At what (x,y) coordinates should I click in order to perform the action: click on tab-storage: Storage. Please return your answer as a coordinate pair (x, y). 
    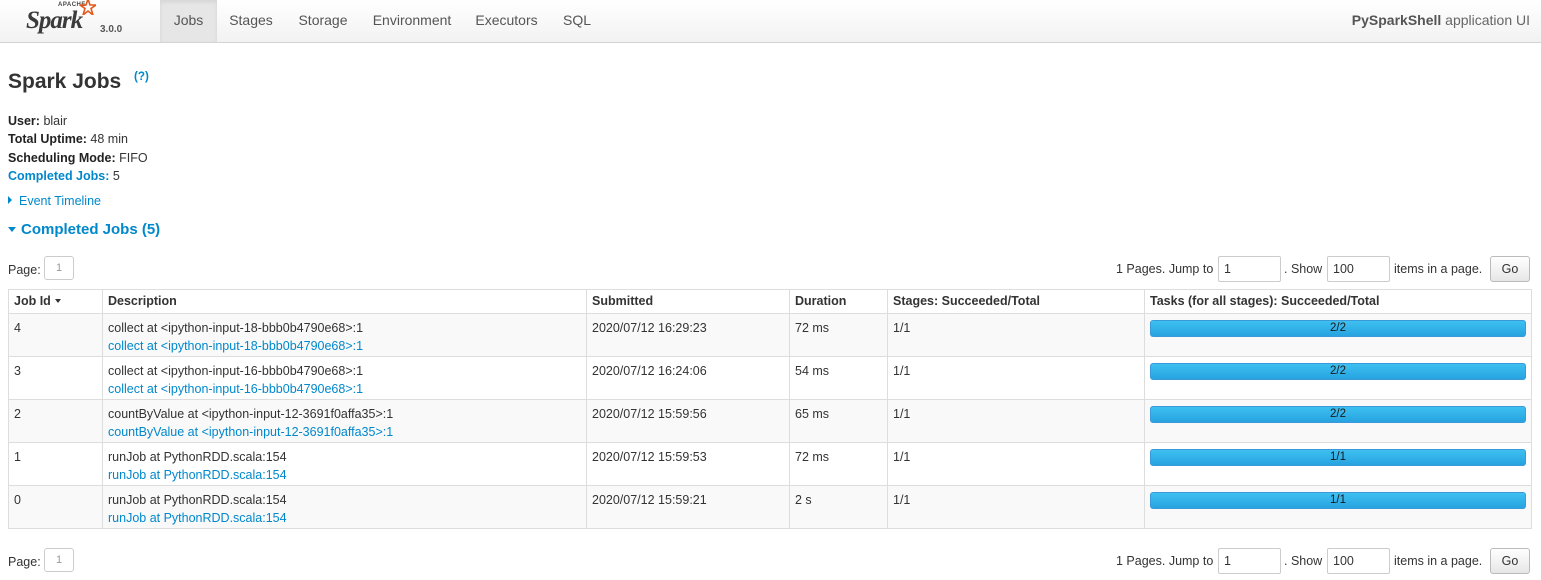
    Looking at the image, I should click on (323, 21).